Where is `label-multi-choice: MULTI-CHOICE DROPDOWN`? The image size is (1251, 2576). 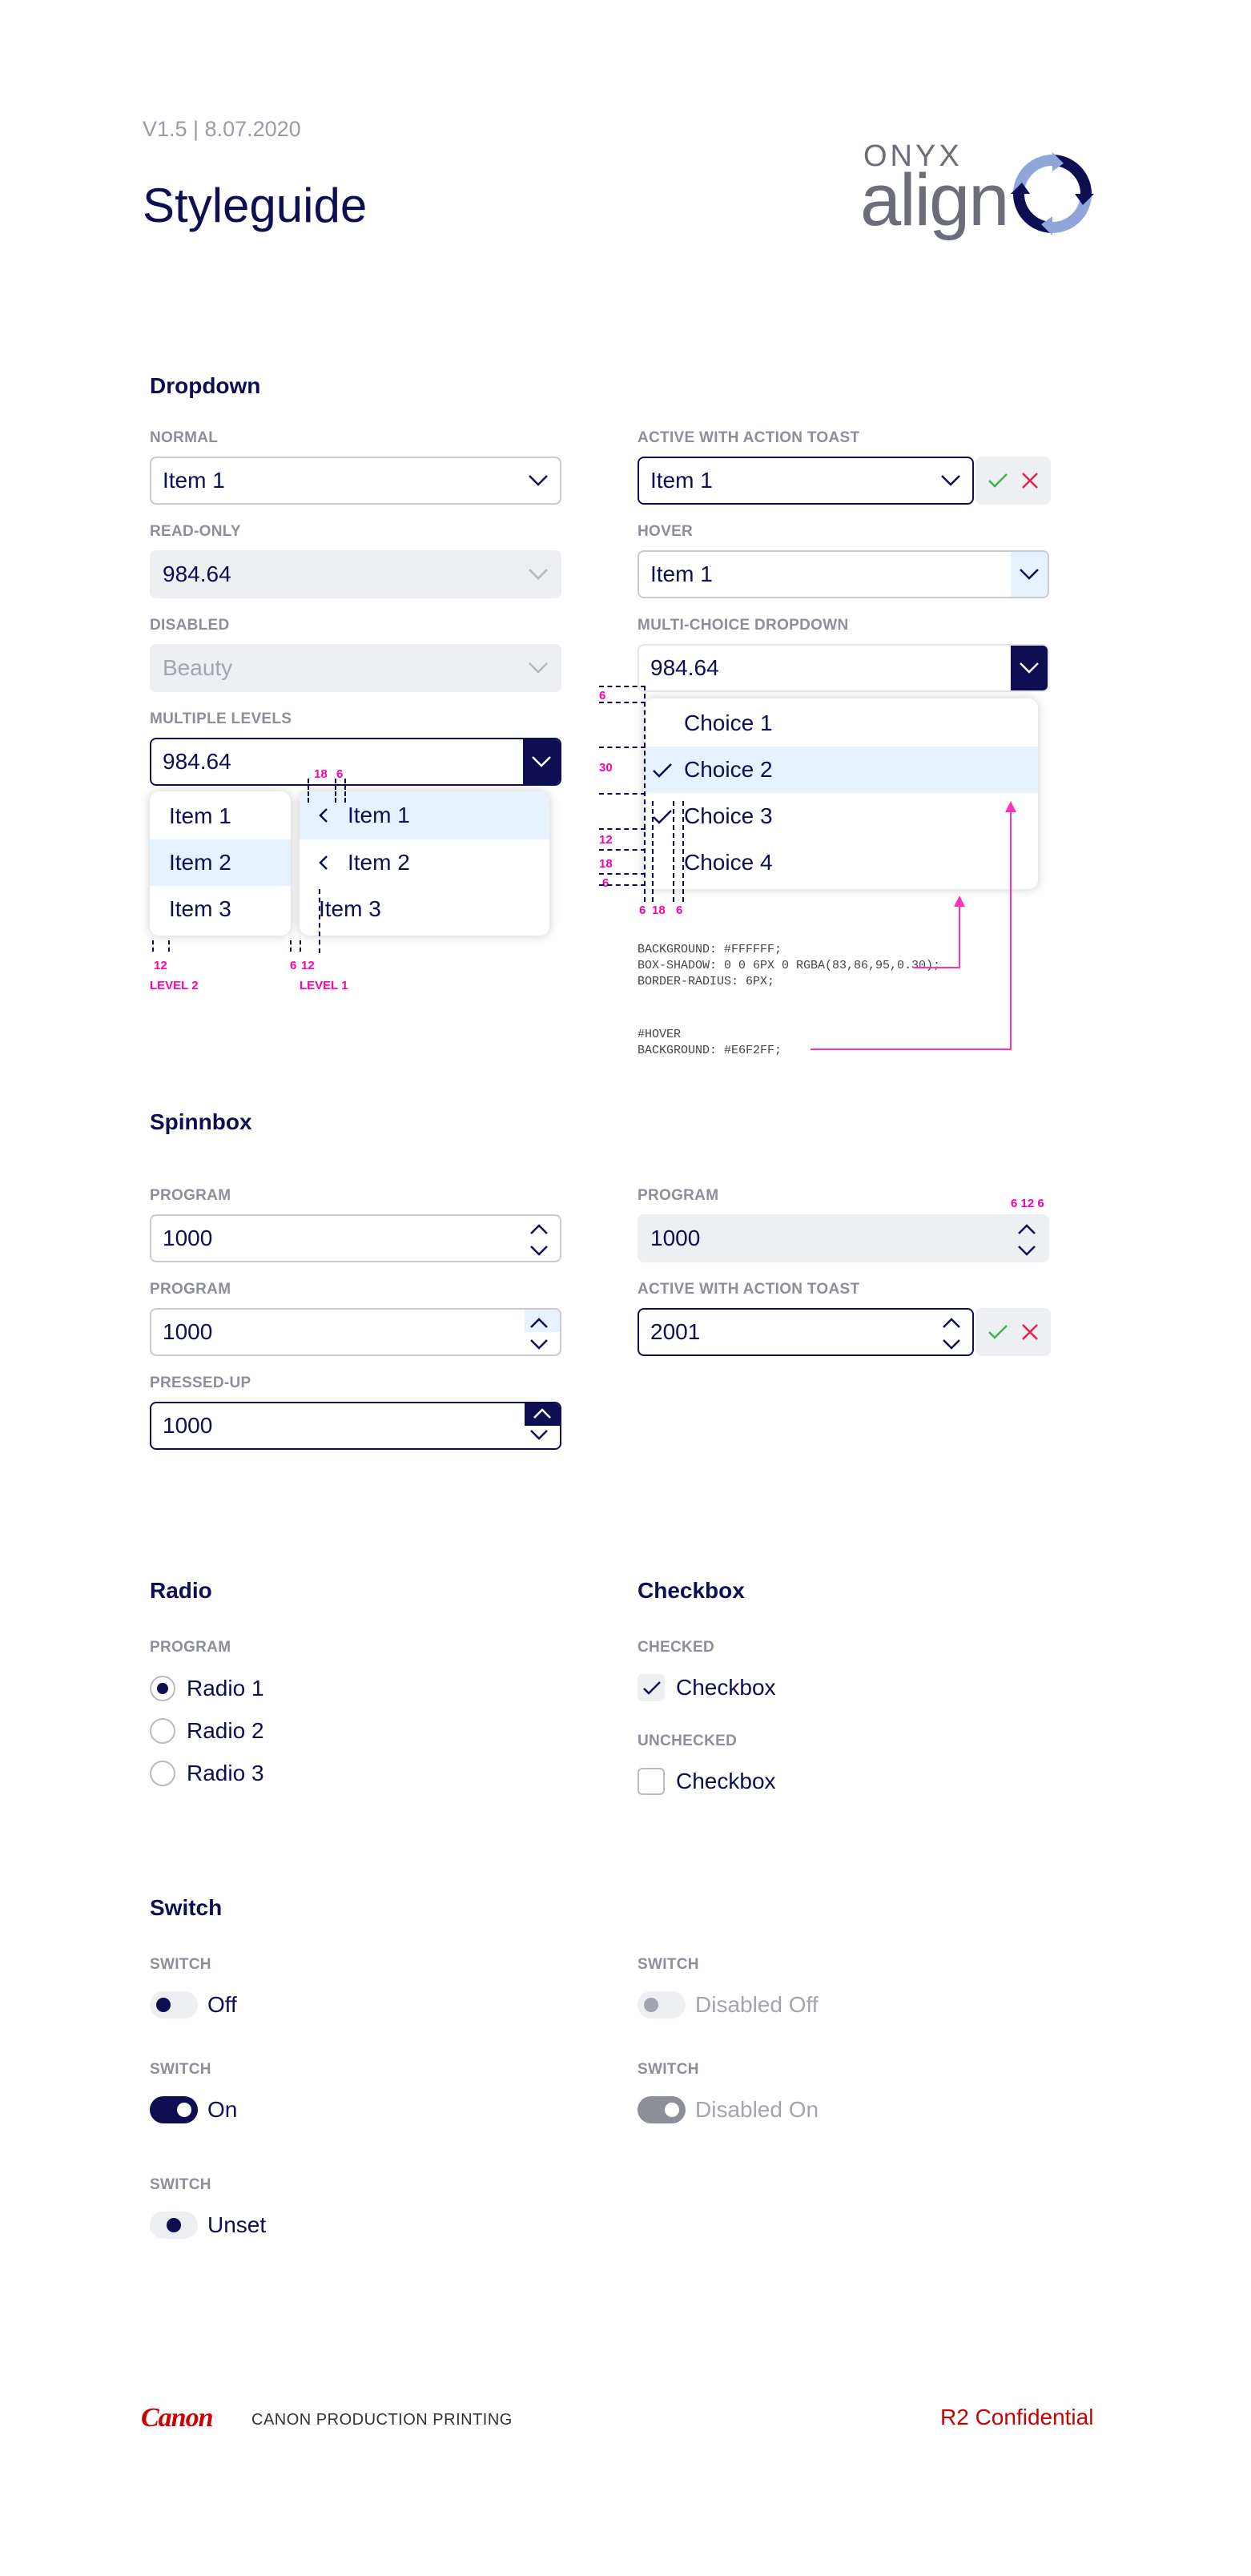 label-multi-choice: MULTI-CHOICE DROPDOWN is located at coordinates (743, 626).